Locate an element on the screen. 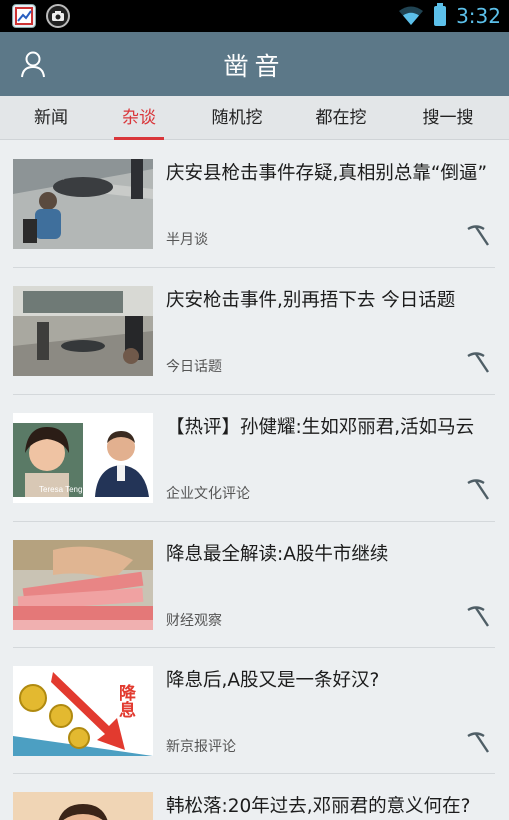  article-source: 财经观察 is located at coordinates (194, 621).